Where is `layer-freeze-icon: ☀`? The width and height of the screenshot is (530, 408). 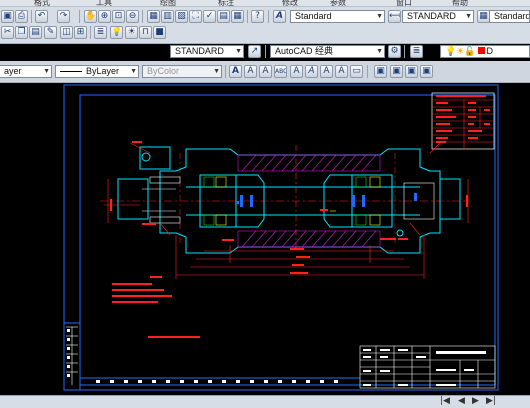
layer-freeze-icon: ☀ is located at coordinates (131, 32).